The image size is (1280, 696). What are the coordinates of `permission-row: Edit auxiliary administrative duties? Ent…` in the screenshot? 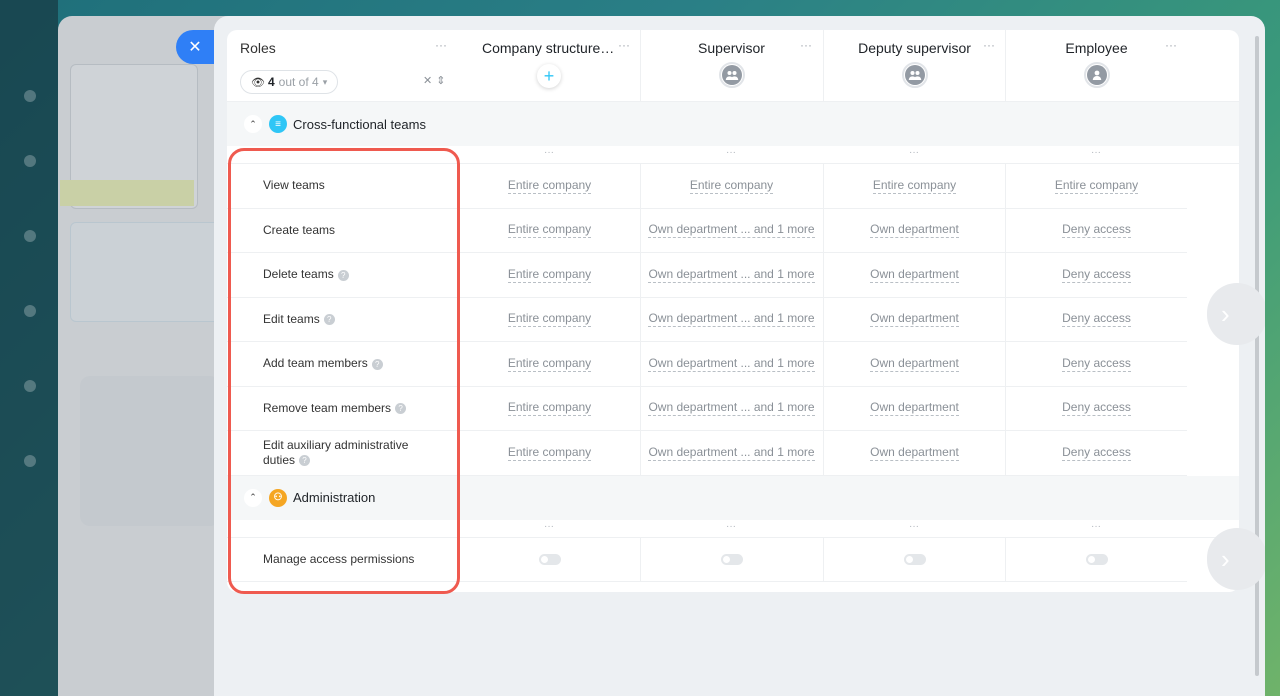 It's located at (707, 453).